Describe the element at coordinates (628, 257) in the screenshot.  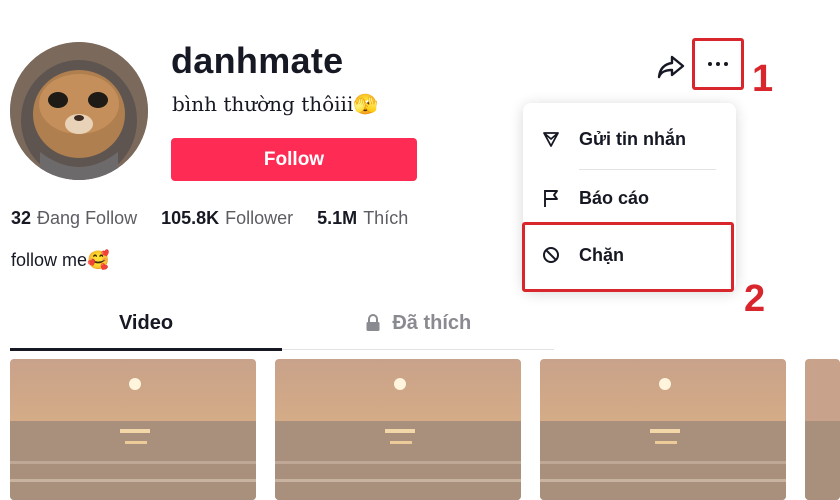
I see `block-highlight-box` at that location.